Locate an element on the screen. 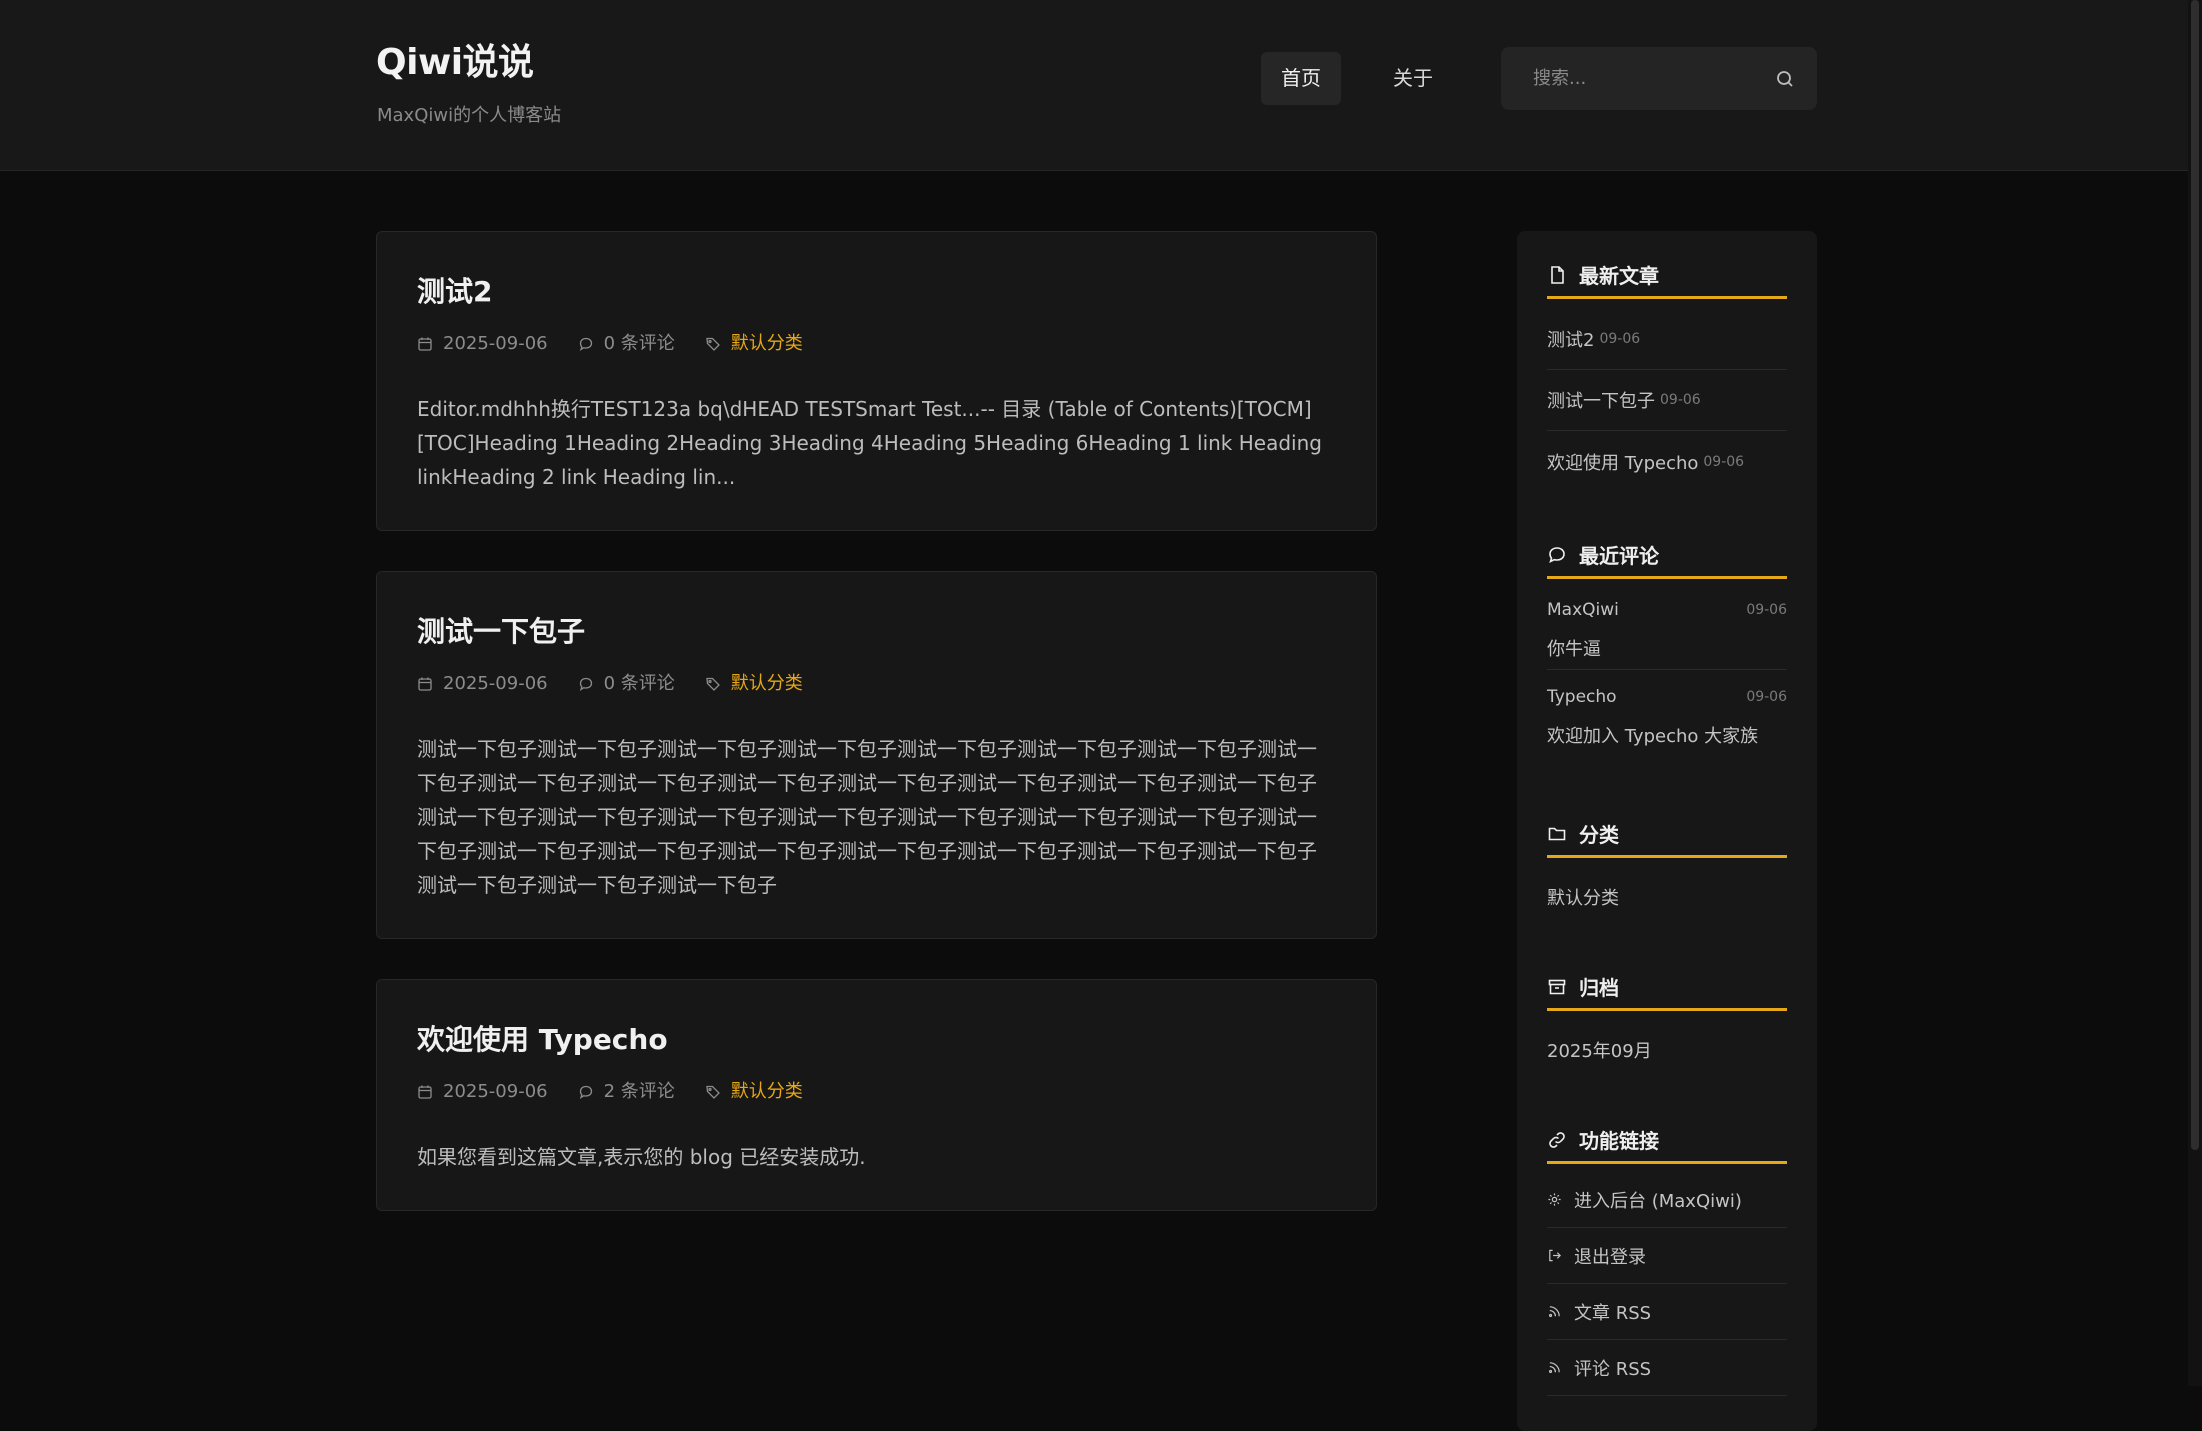 Image resolution: width=2202 pixels, height=1431 pixels. post-meta: 2025-09-06 2 条评论 默认分类 is located at coordinates (625, 1092).